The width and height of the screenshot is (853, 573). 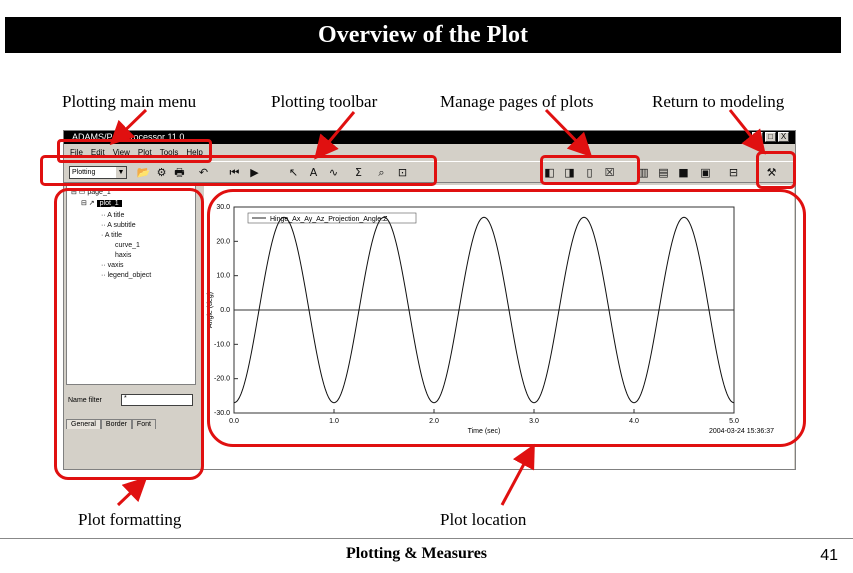 What do you see at coordinates (517, 474) in the screenshot?
I see `arrow-plot-location` at bounding box center [517, 474].